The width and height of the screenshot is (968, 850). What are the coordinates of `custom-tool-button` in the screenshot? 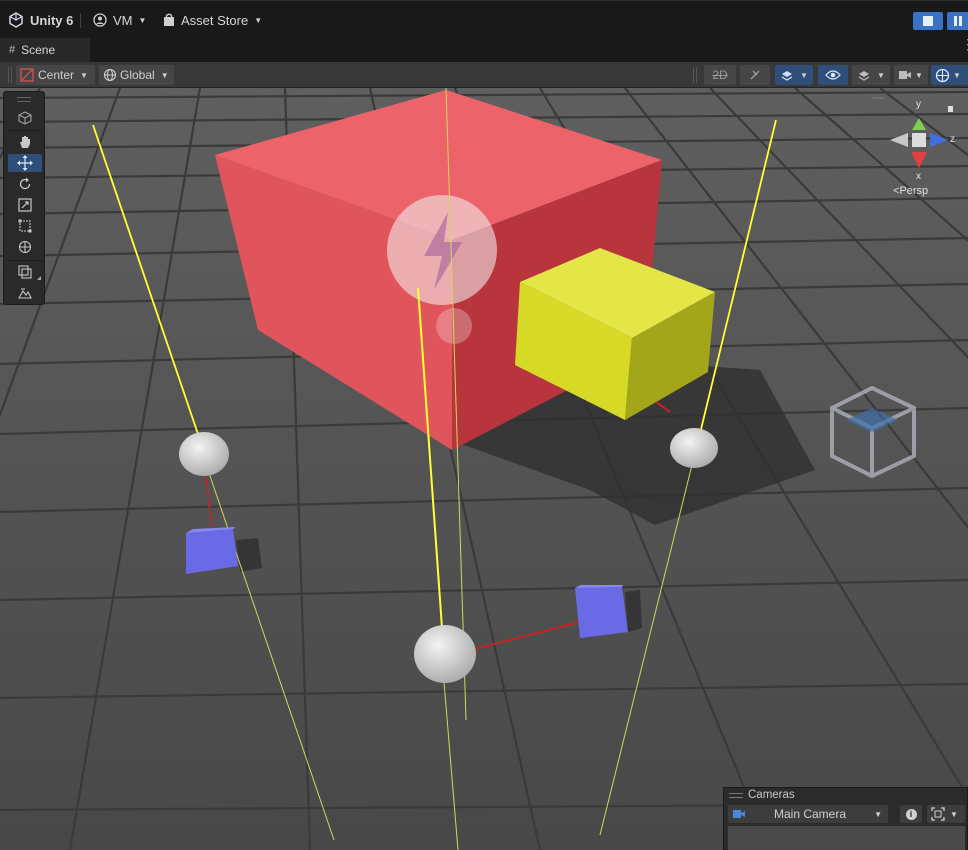 It's located at (25, 272).